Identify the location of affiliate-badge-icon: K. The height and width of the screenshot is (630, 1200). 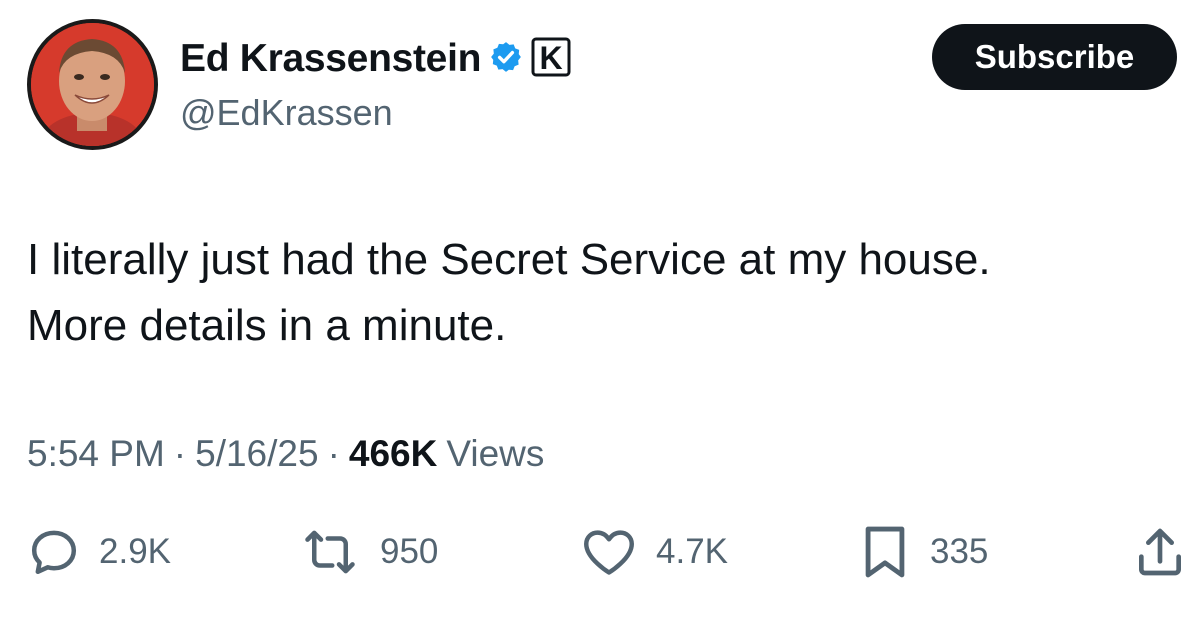
(551, 59).